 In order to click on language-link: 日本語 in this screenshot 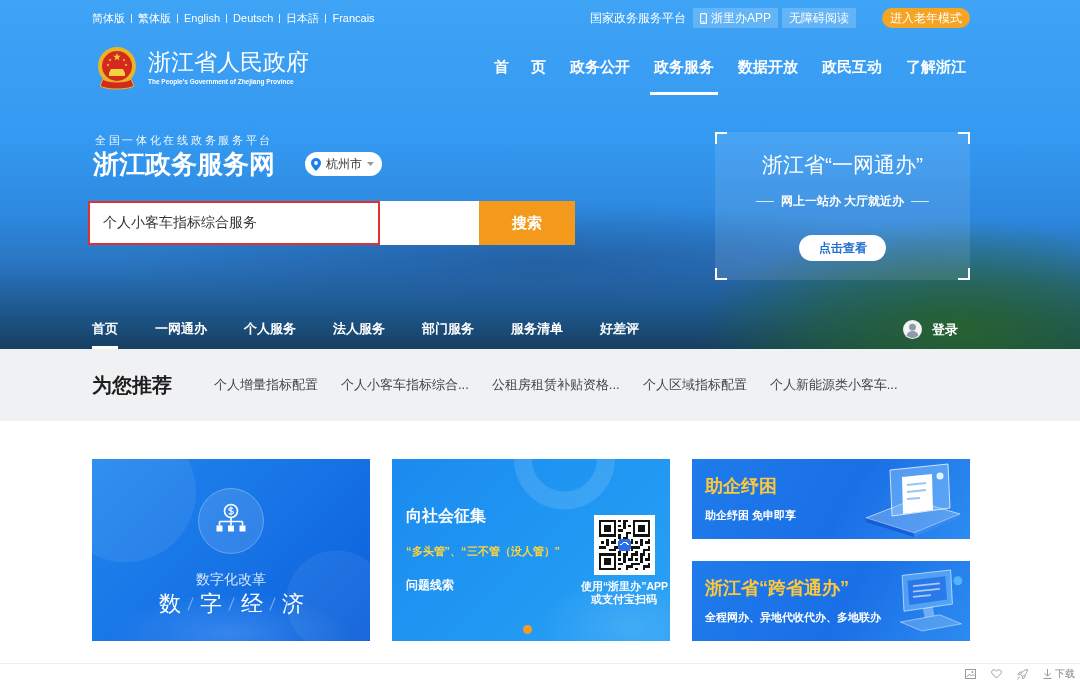, I will do `click(303, 18)`.